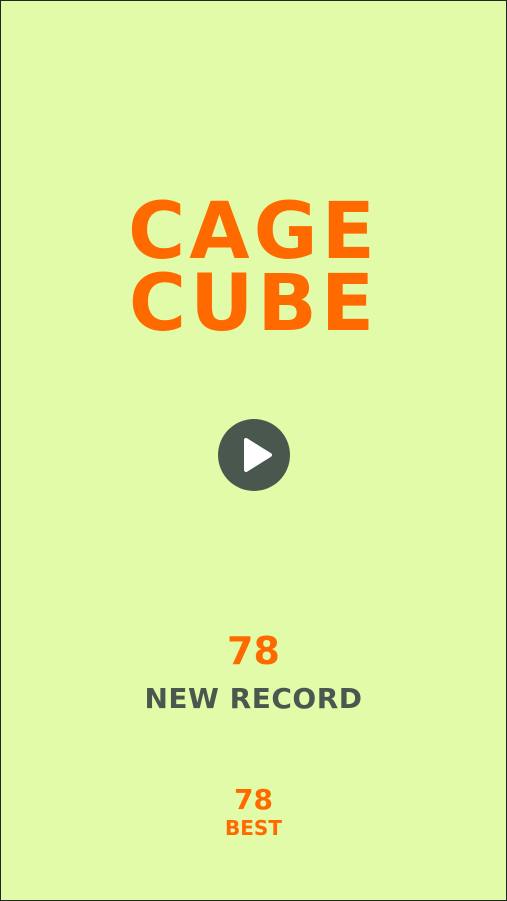  Describe the element at coordinates (253, 304) in the screenshot. I see `game-title-line-2: CUBE` at that location.